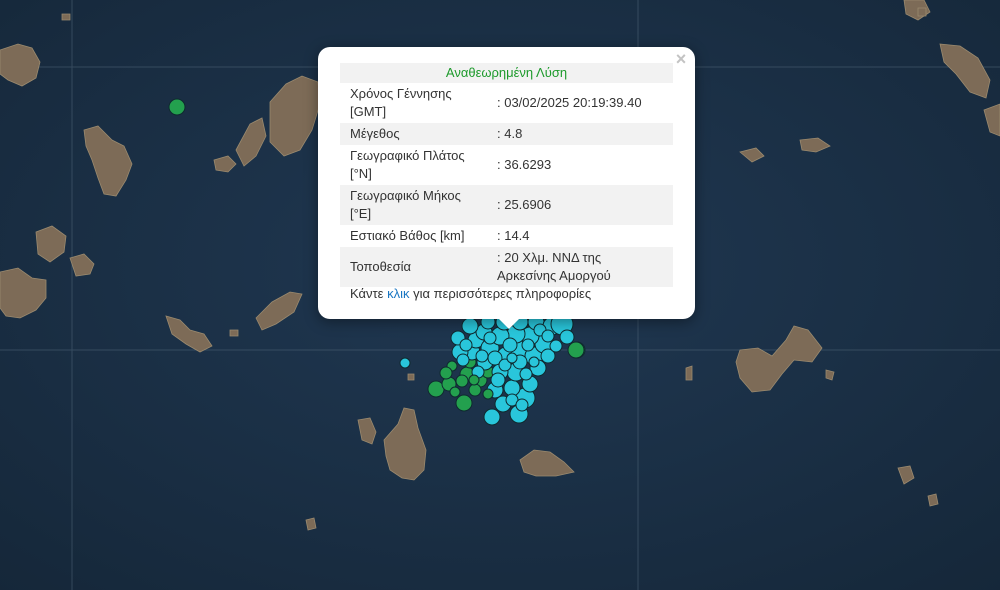  I want to click on magnitude-row: Μέγεθος : 4.8, so click(506, 134).